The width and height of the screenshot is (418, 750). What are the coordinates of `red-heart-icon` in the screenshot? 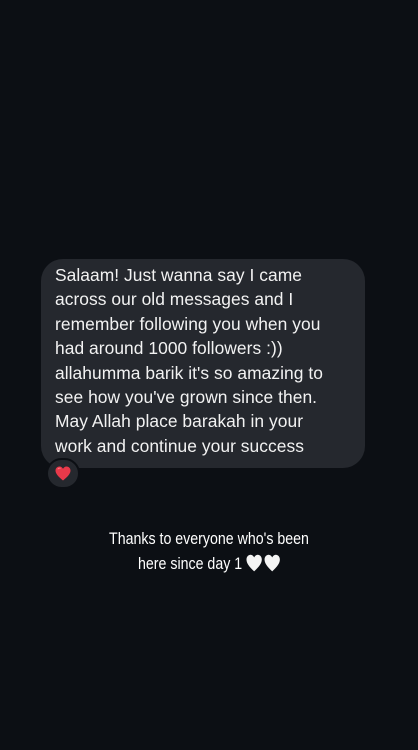 It's located at (63, 473).